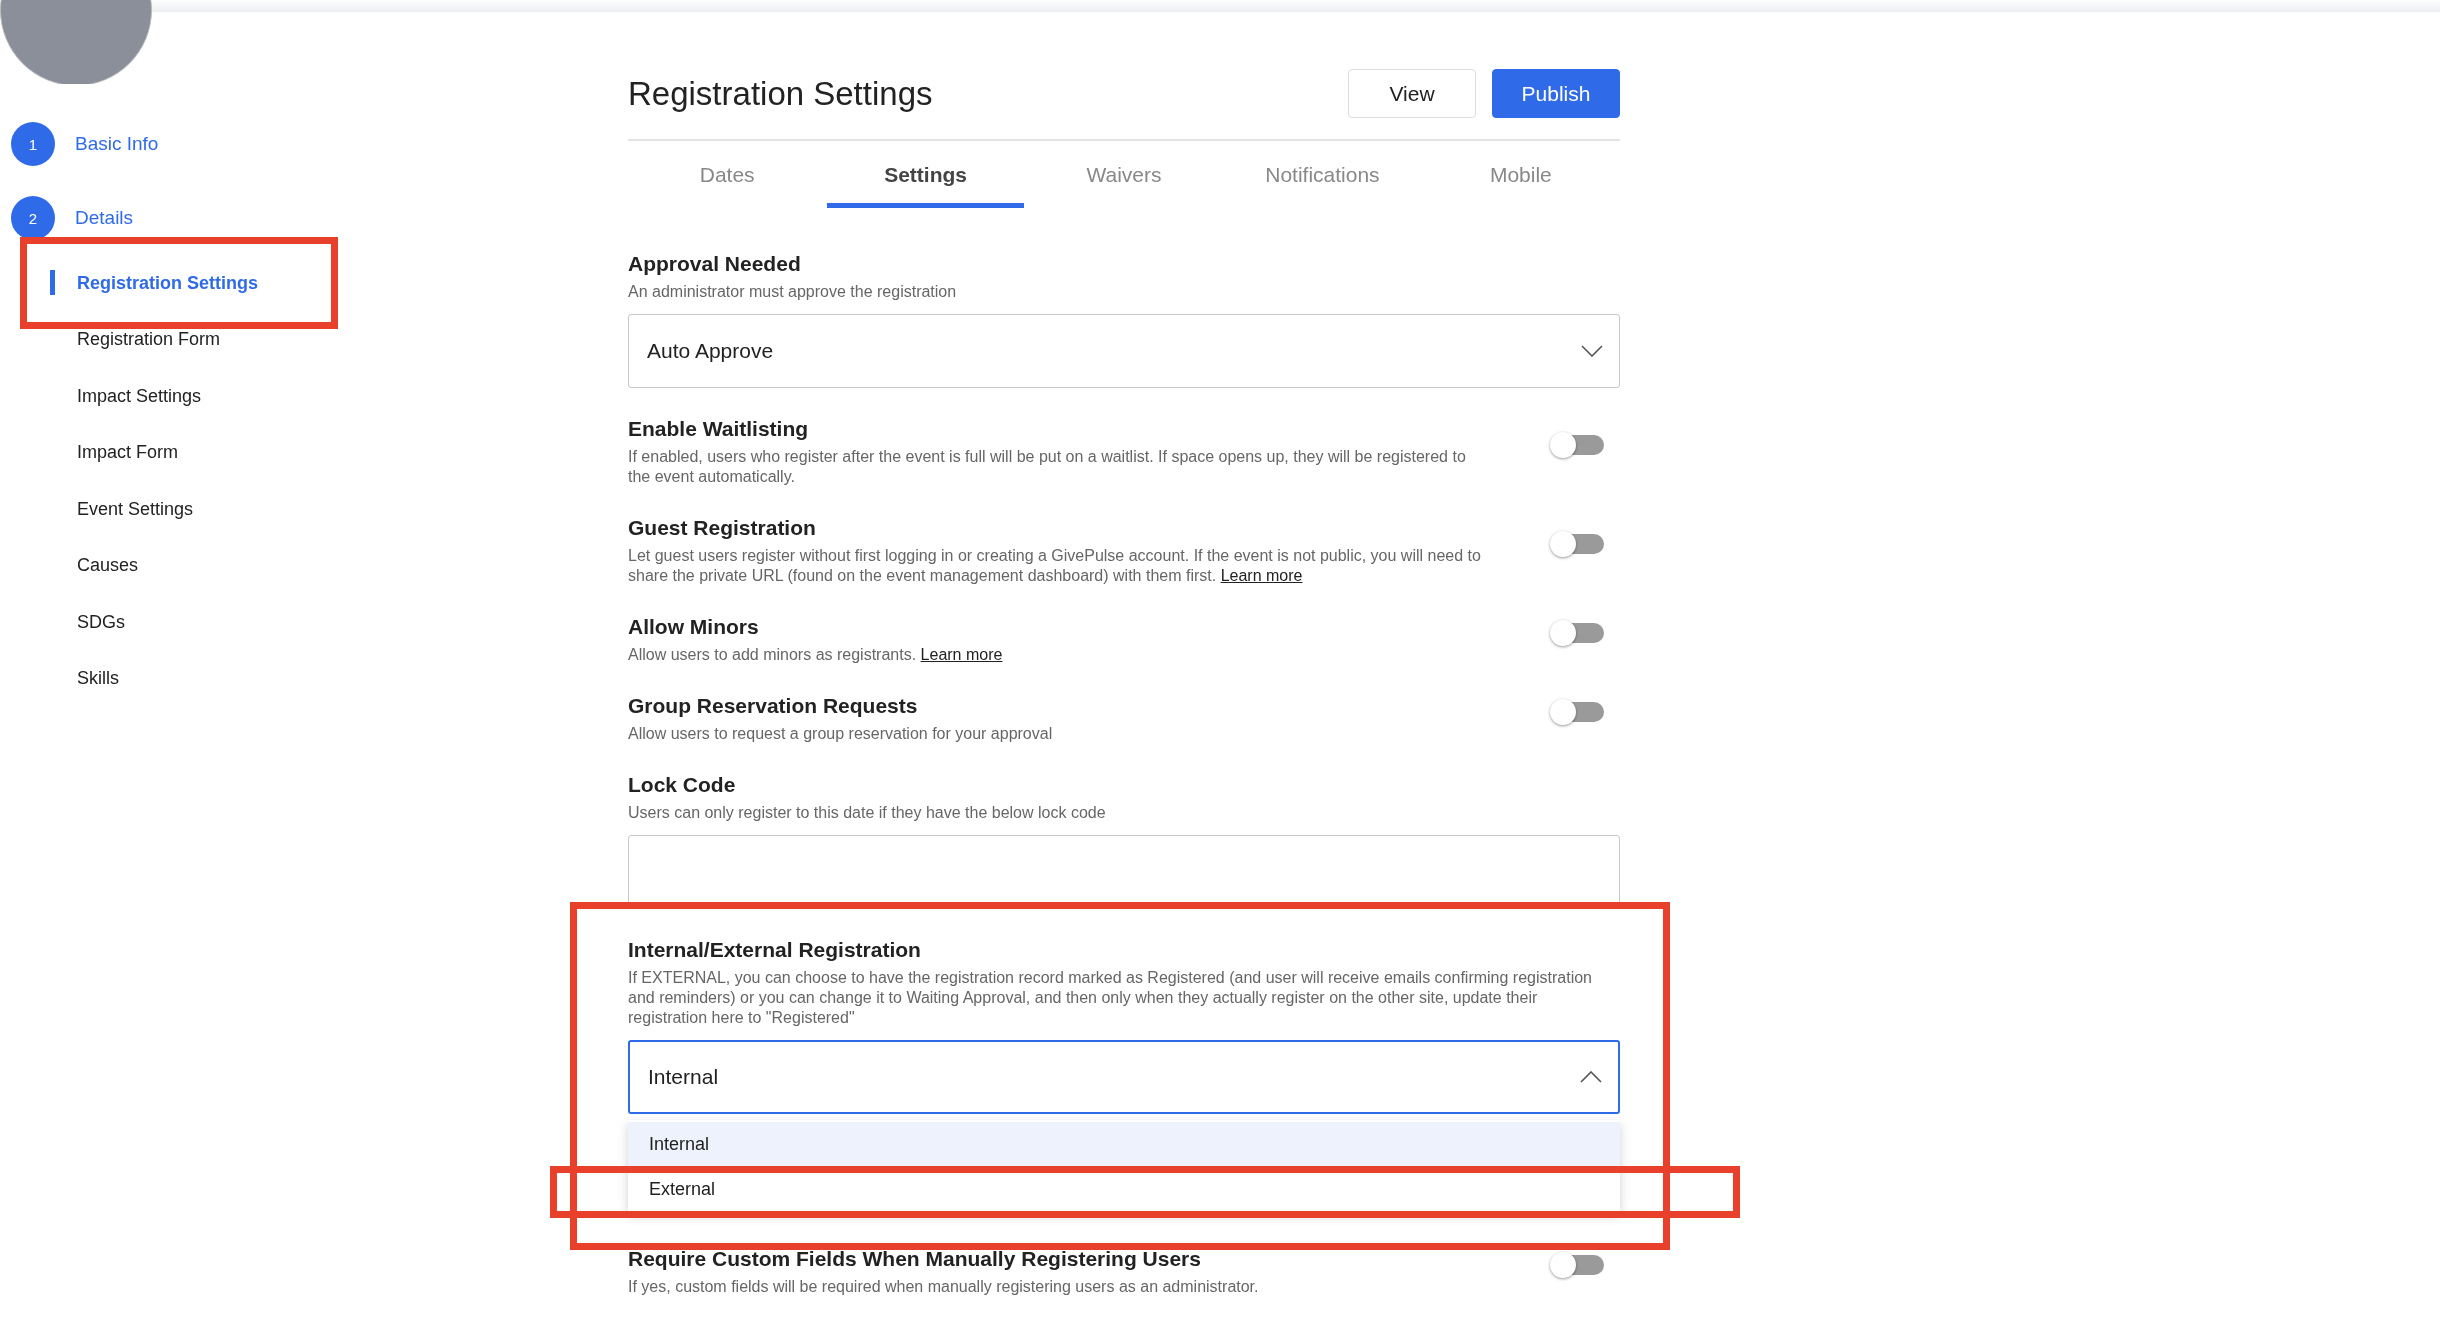 The height and width of the screenshot is (1320, 2440). I want to click on step-number: 1, so click(33, 144).